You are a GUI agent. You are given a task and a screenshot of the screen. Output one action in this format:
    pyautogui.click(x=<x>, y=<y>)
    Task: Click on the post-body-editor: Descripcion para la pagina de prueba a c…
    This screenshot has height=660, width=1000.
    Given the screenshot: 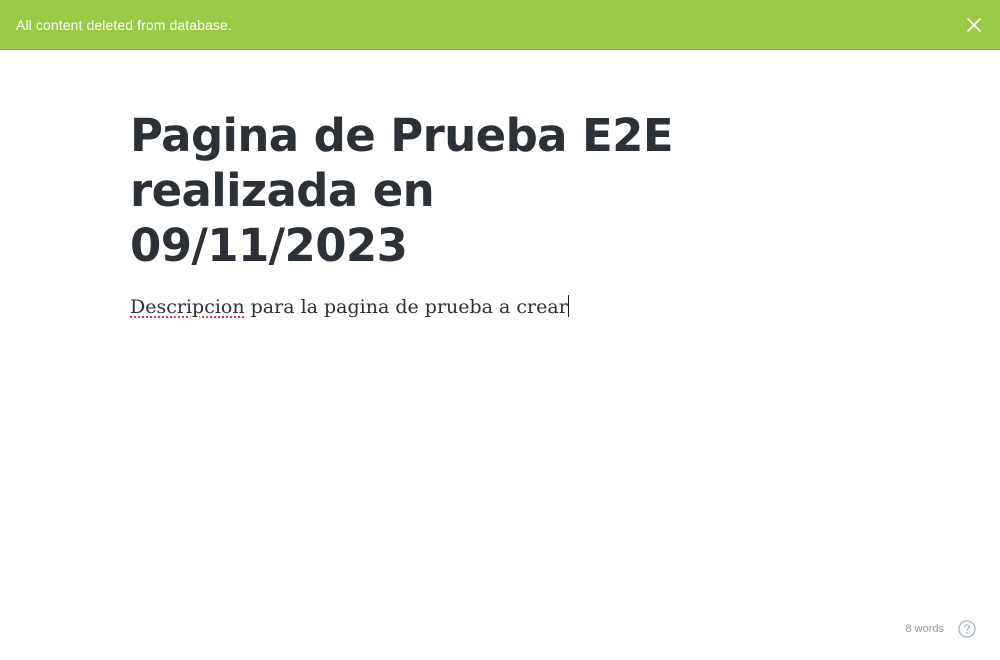 What is the action you would take?
    pyautogui.click(x=510, y=307)
    